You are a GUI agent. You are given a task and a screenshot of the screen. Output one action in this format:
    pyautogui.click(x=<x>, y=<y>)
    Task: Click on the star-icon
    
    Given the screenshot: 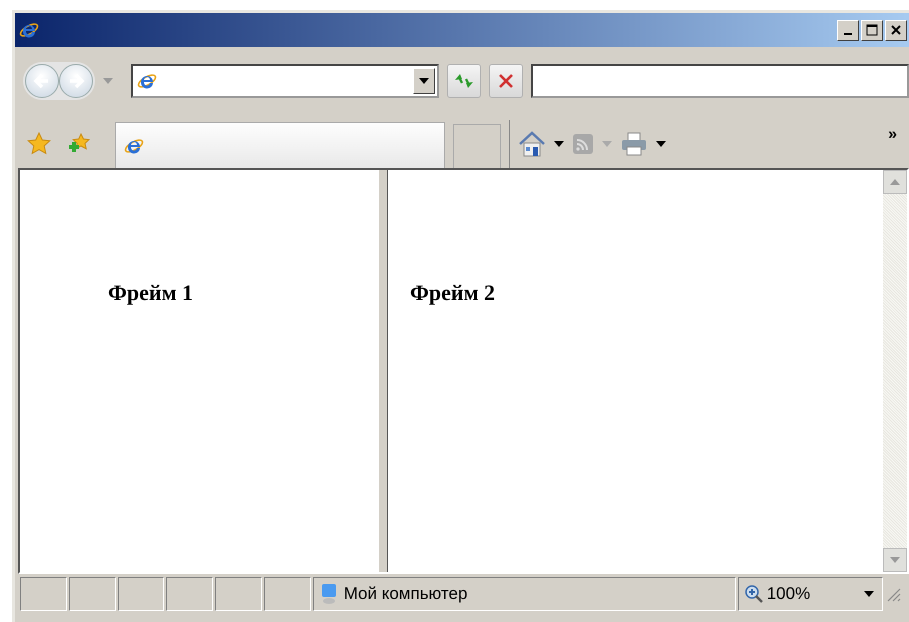 What is the action you would take?
    pyautogui.click(x=39, y=144)
    